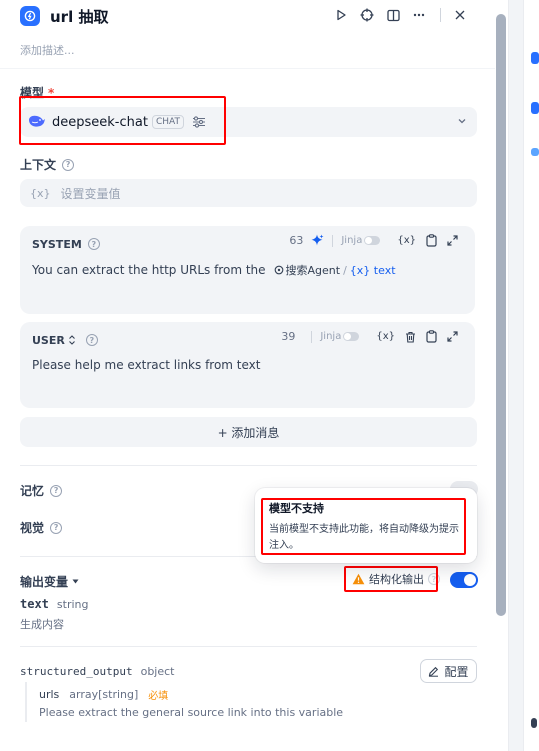 This screenshot has width=539, height=751. I want to click on panel-header: url 抽取, so click(64, 16).